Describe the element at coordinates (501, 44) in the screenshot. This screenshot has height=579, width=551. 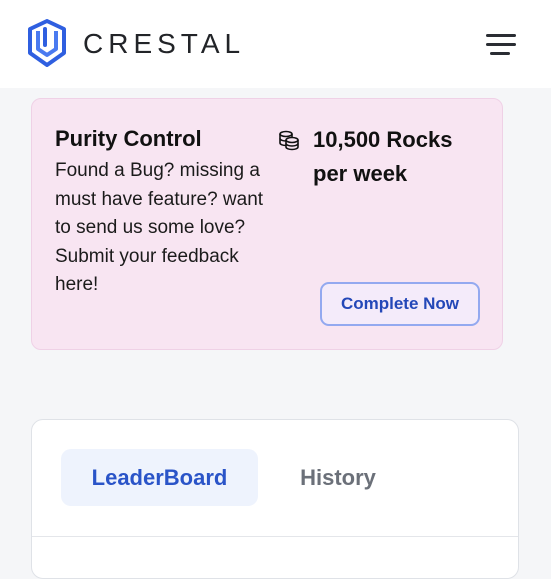
I see `hamburger-menu-icon` at that location.